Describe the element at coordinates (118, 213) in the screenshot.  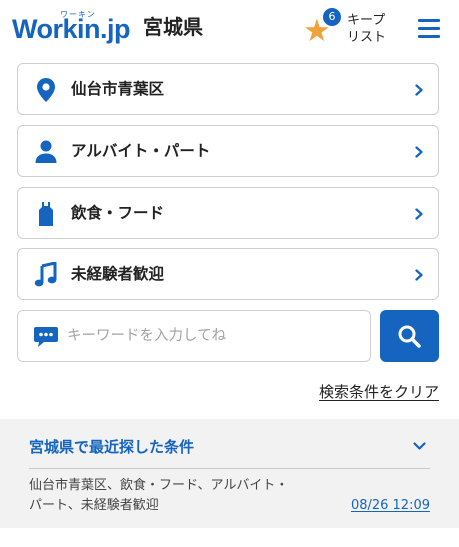
I see `nav-item-label: 飲食・フード` at that location.